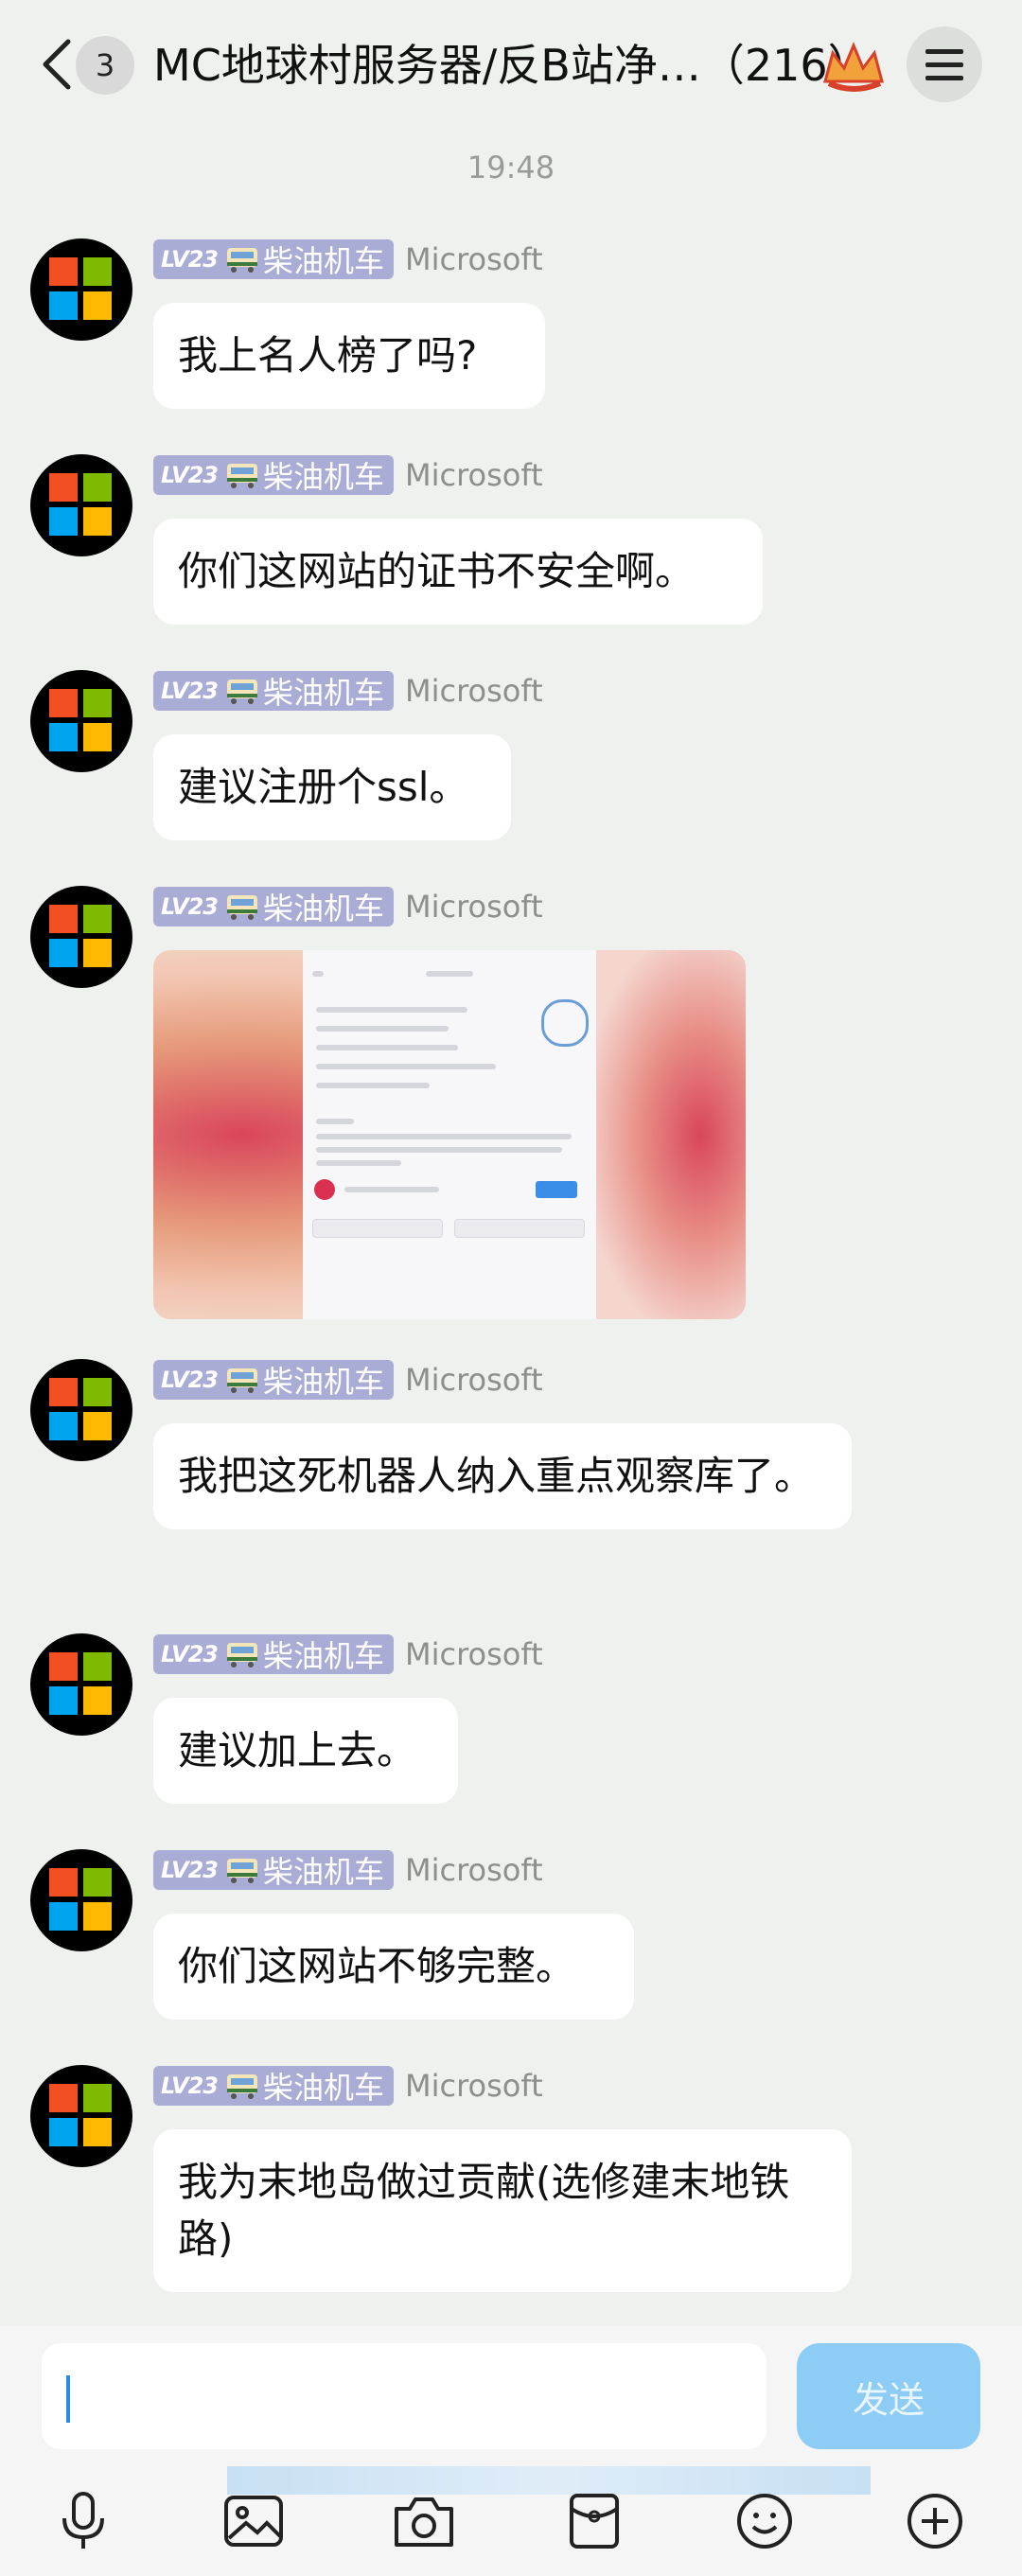 The image size is (1022, 2576). Describe the element at coordinates (424, 2521) in the screenshot. I see `camera-icon` at that location.